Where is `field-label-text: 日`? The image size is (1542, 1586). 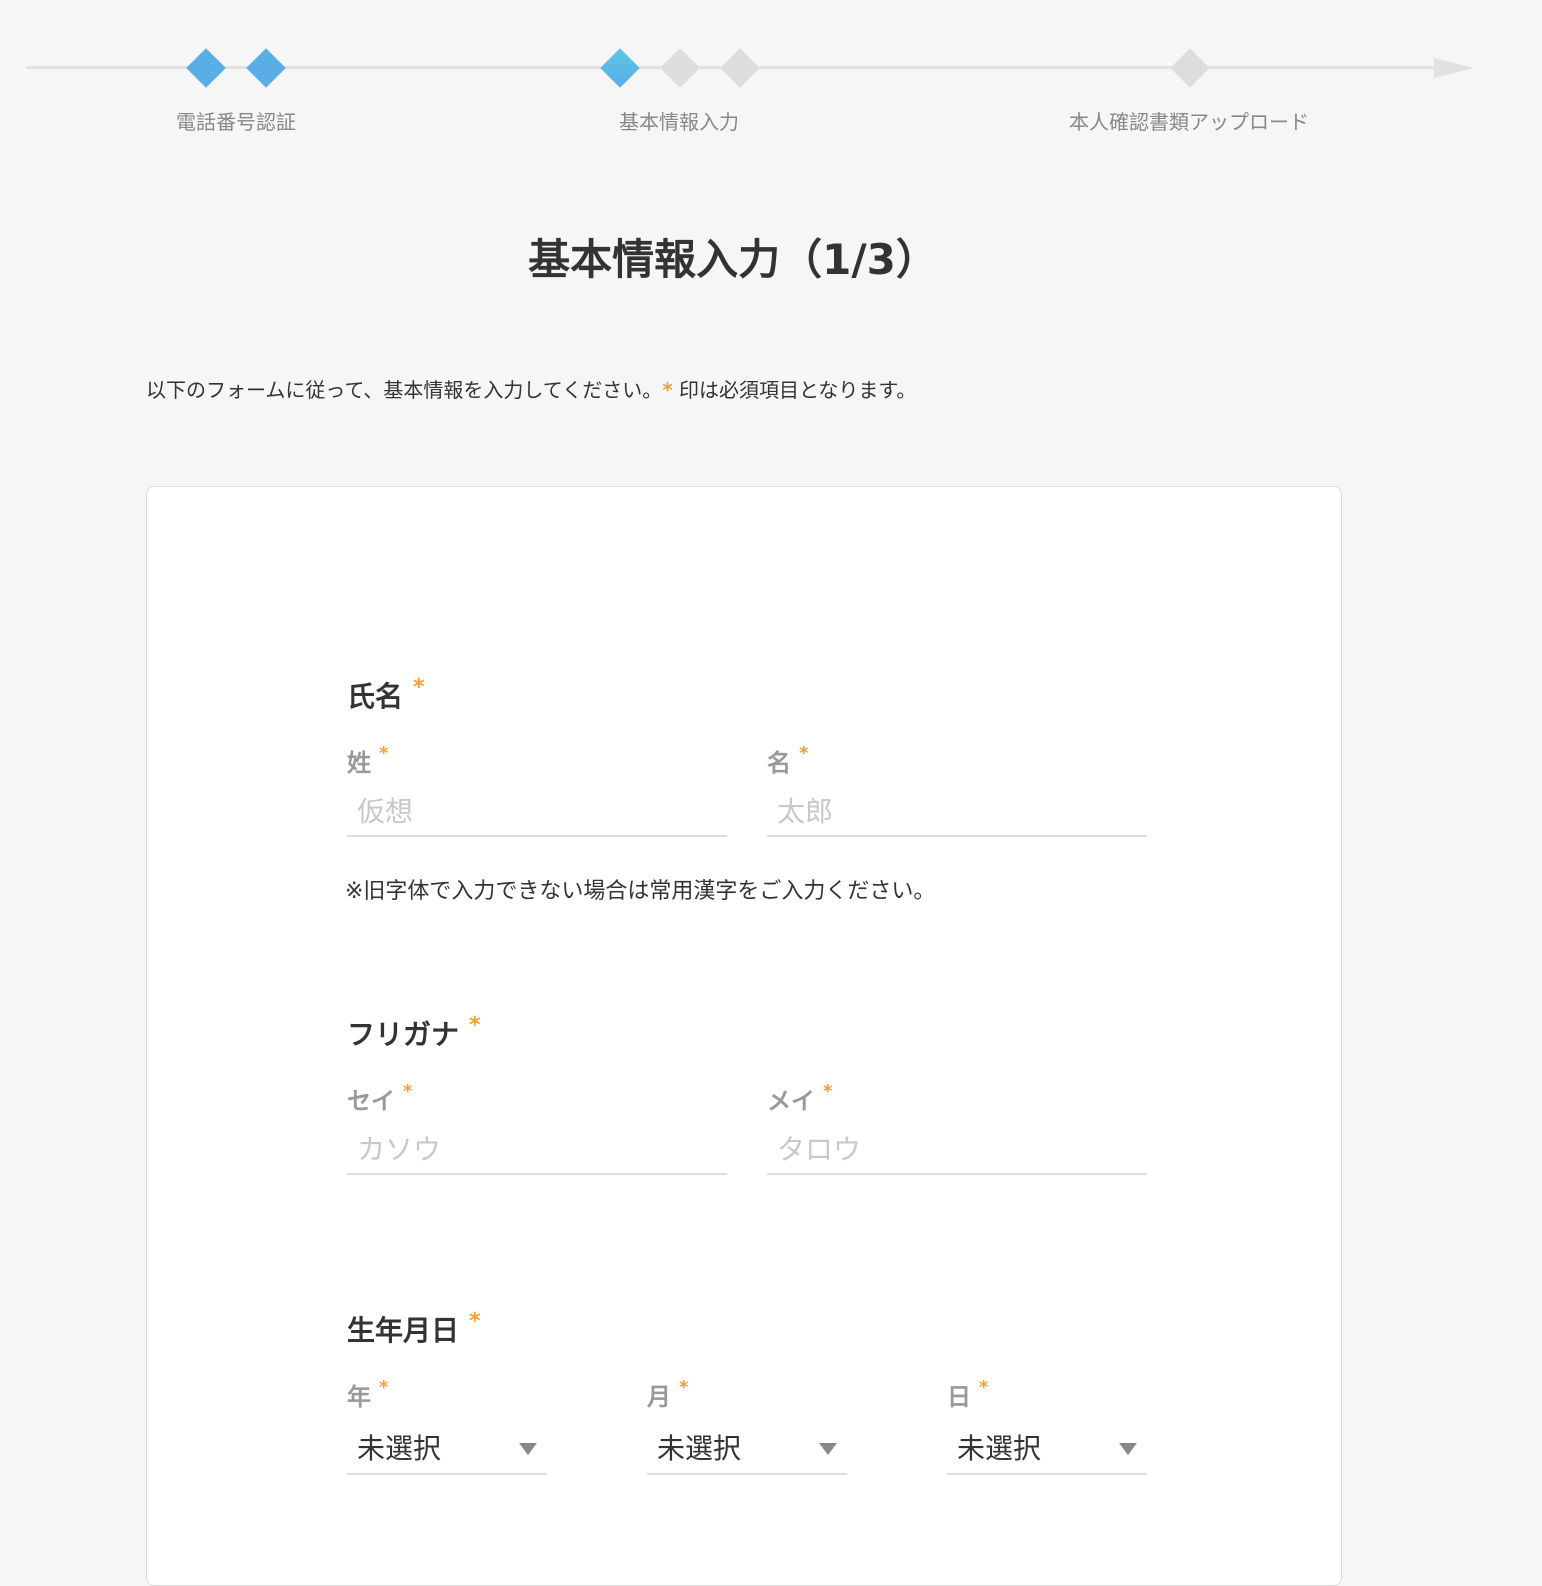
field-label-text: 日 is located at coordinates (959, 1397).